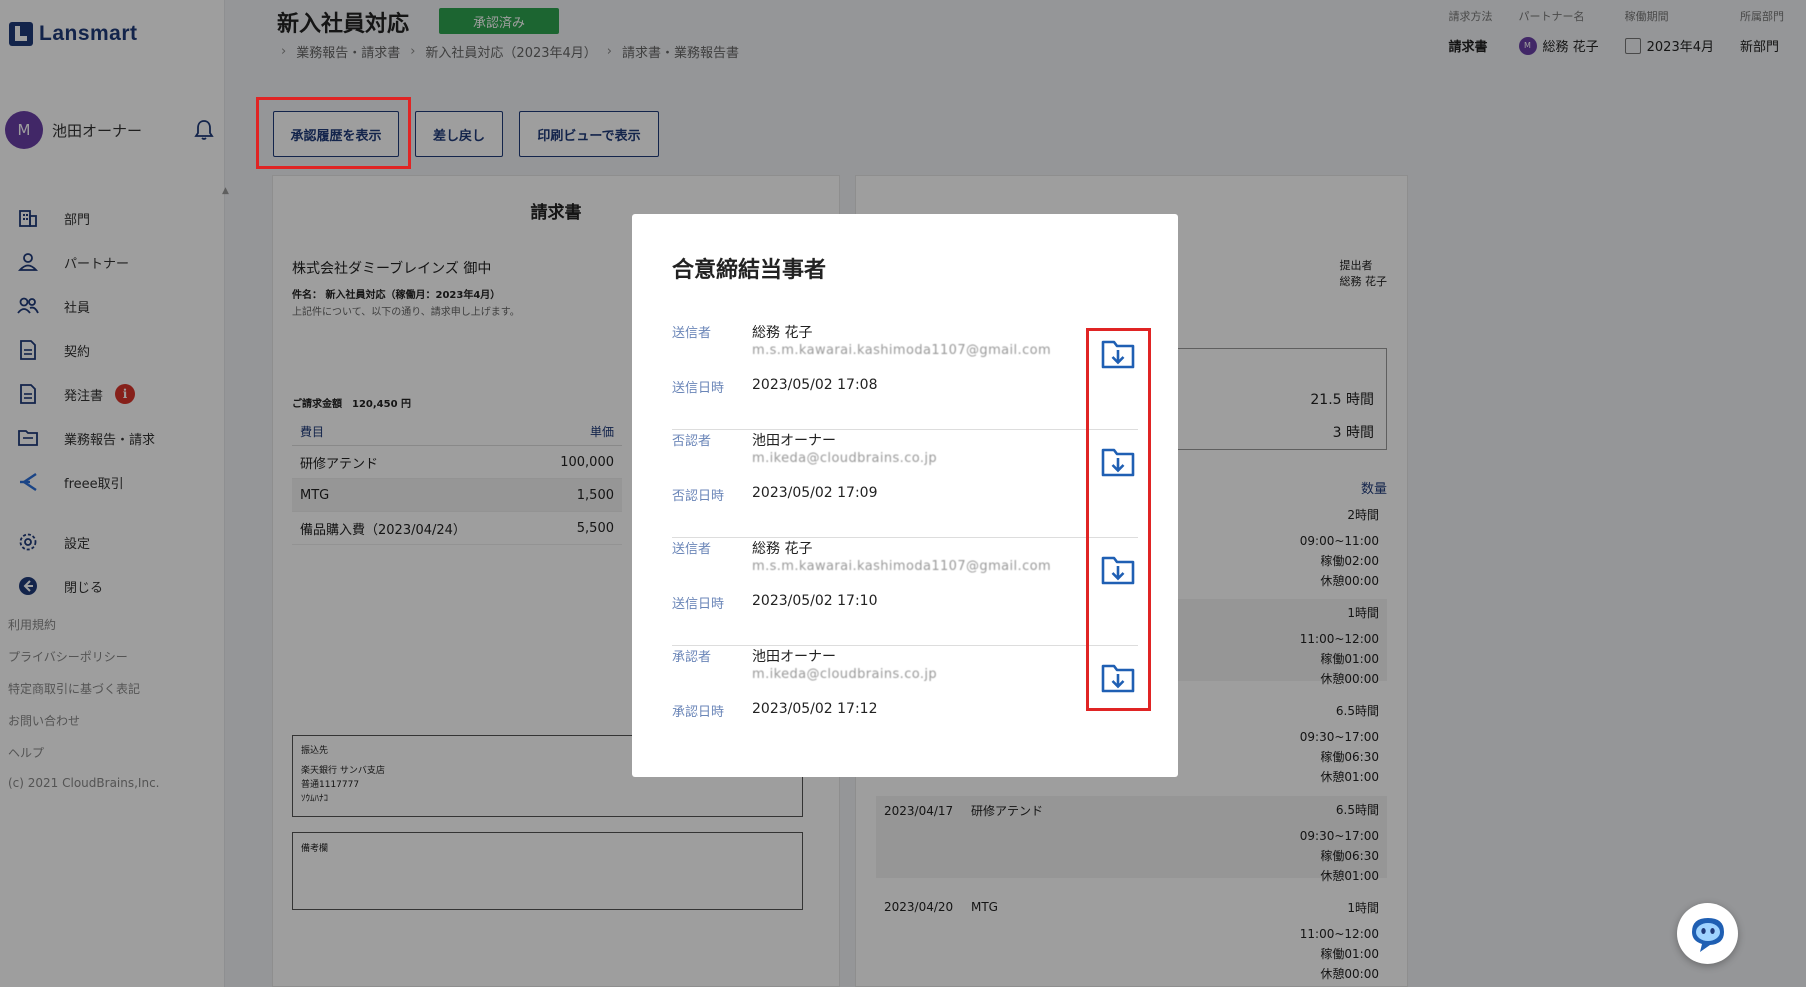 The height and width of the screenshot is (987, 1806). Describe the element at coordinates (692, 657) in the screenshot. I see `party-role: 承認者` at that location.